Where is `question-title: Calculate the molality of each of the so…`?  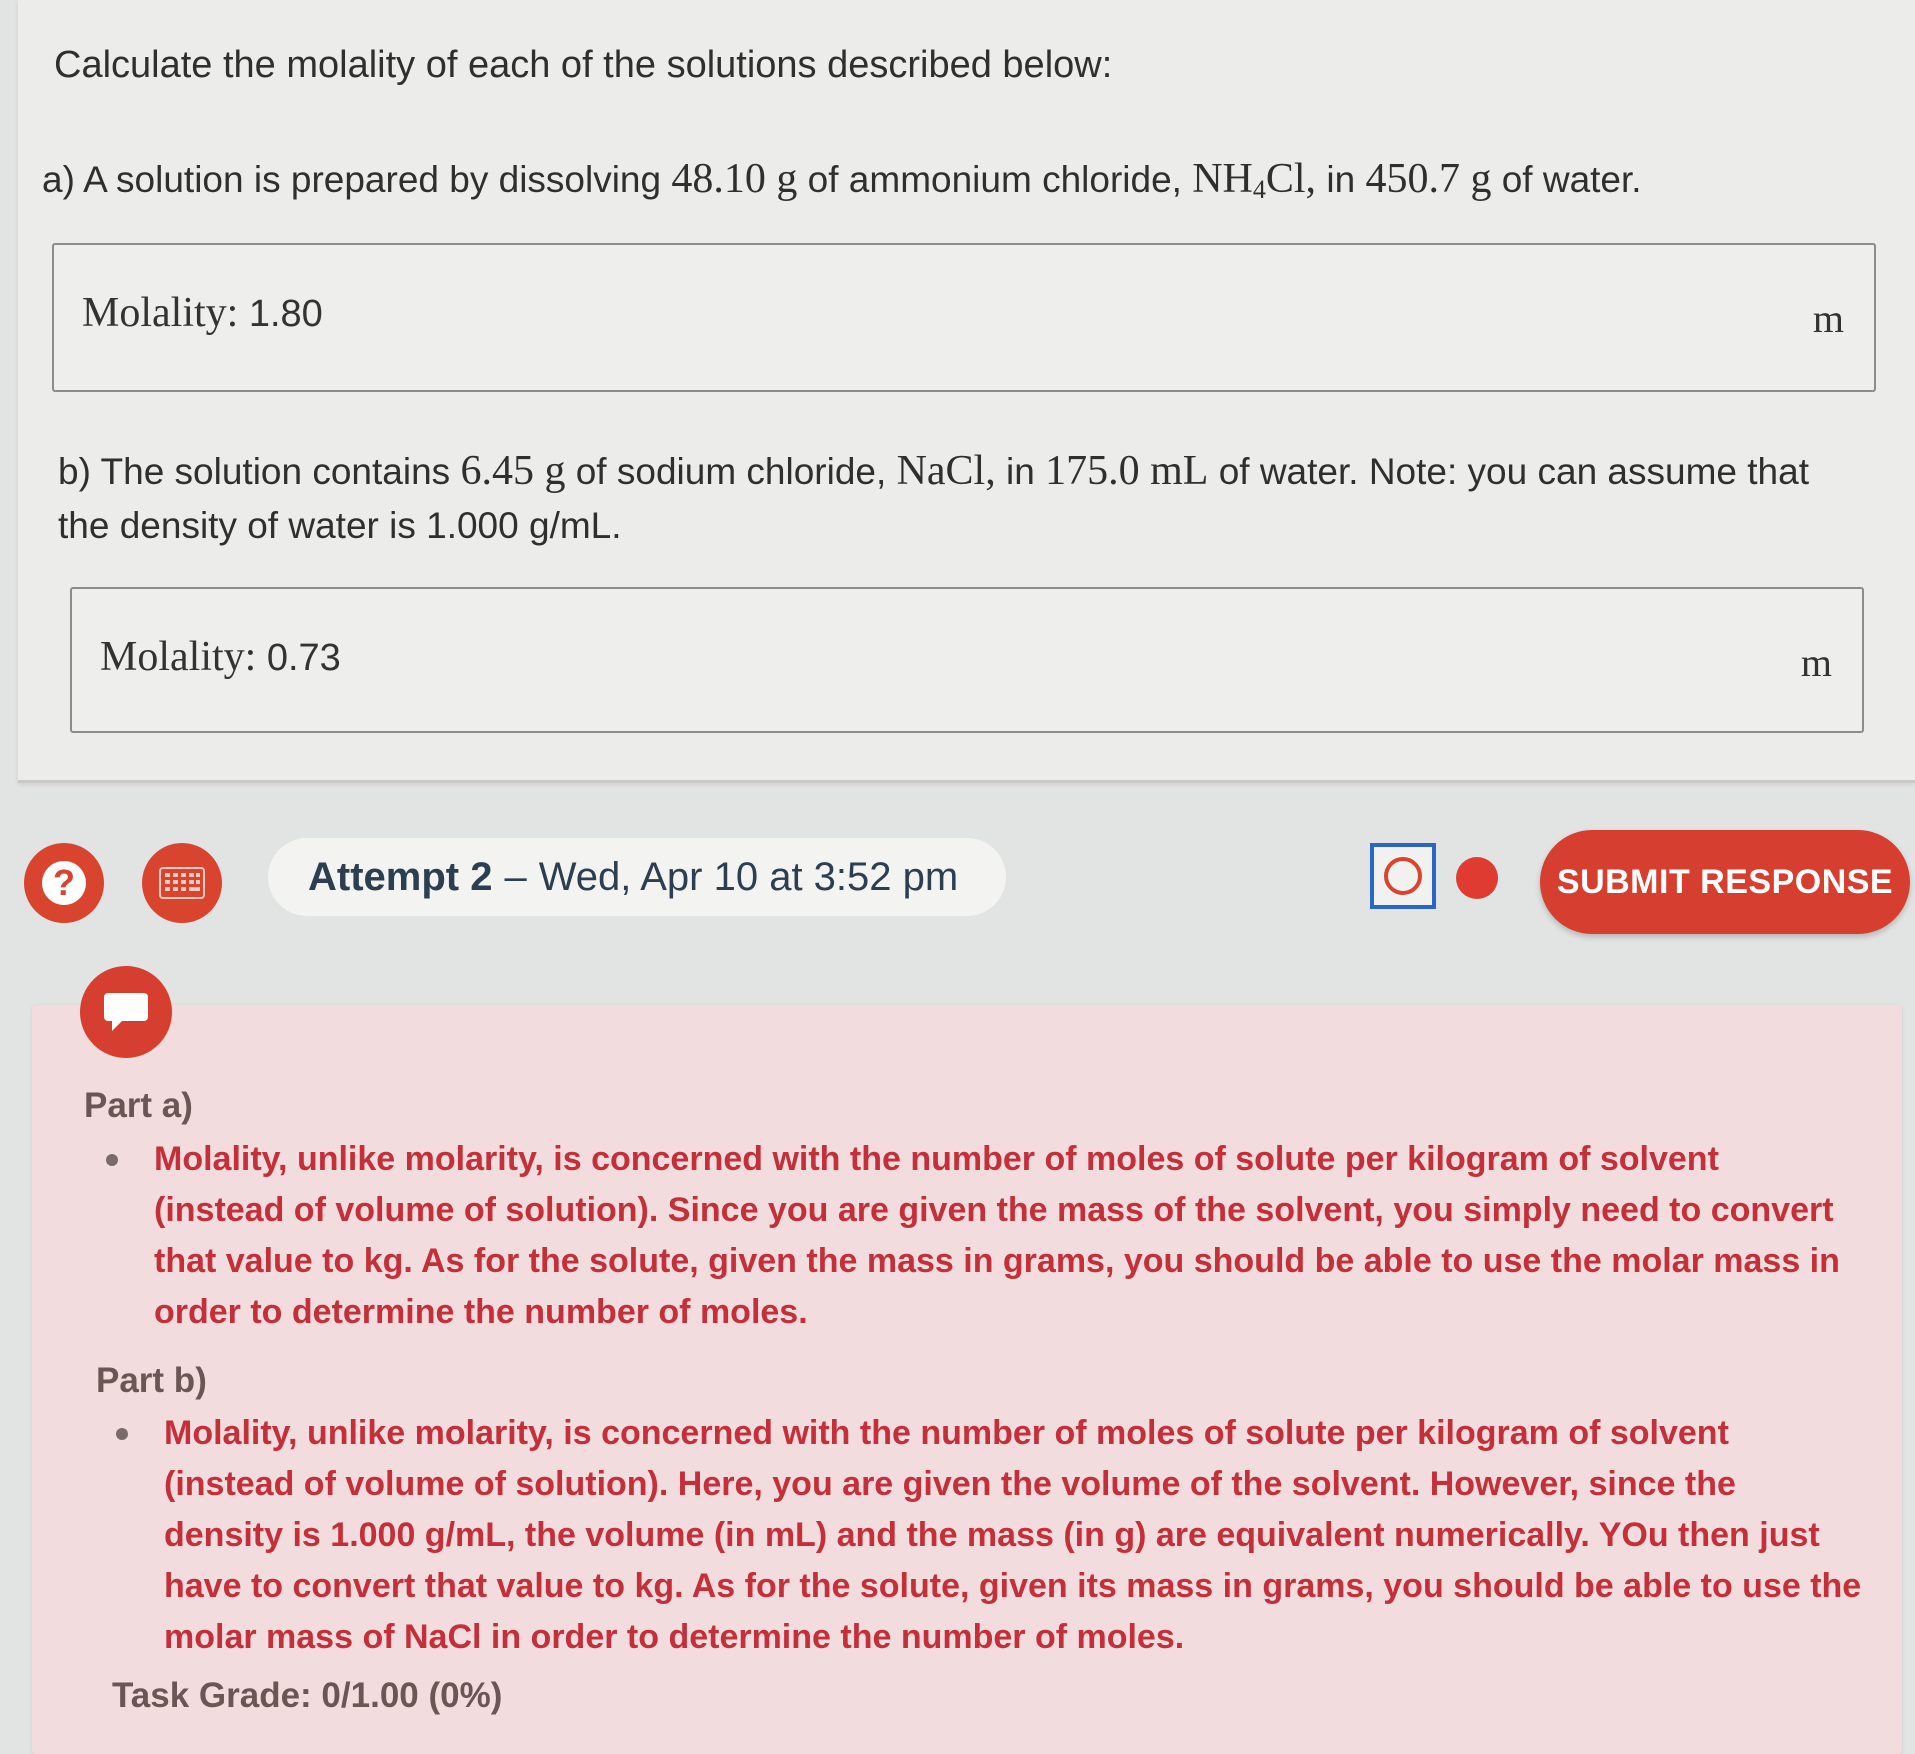
question-title: Calculate the molality of each of the so… is located at coordinates (583, 65).